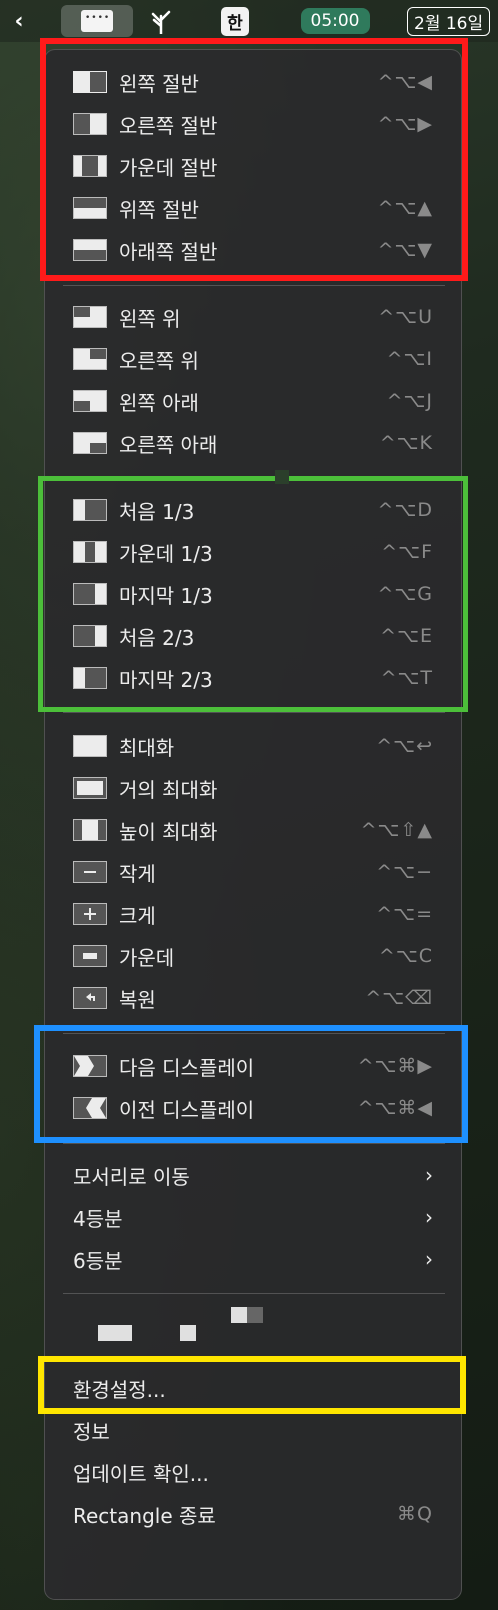  Describe the element at coordinates (254, 872) in the screenshot. I see `menu-item-smaller: 작게 ^⌥−` at that location.